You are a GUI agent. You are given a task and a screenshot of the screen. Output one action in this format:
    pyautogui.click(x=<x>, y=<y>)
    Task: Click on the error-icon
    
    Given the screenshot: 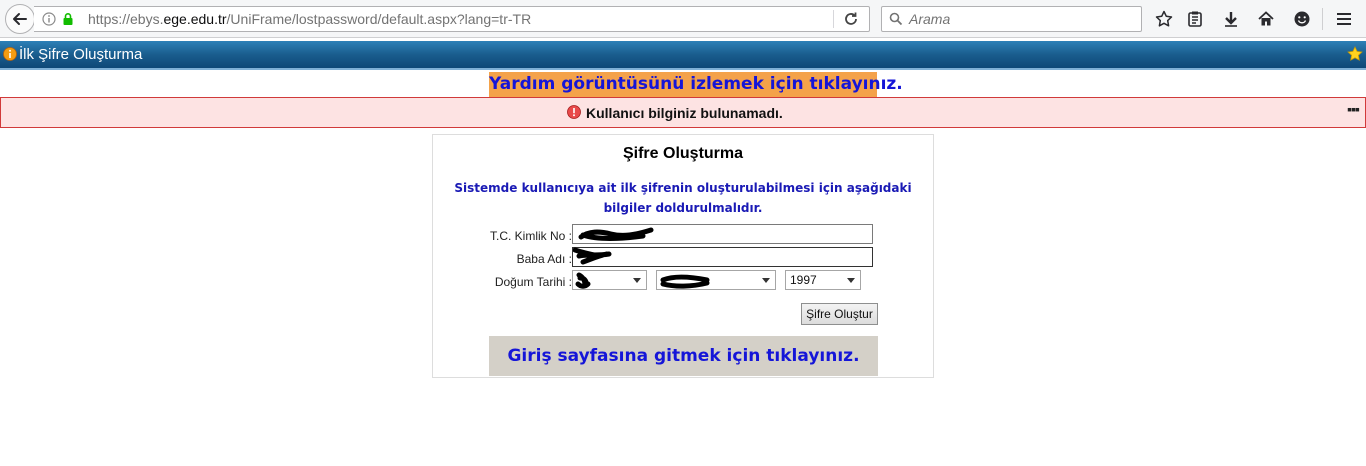 What is the action you would take?
    pyautogui.click(x=574, y=112)
    